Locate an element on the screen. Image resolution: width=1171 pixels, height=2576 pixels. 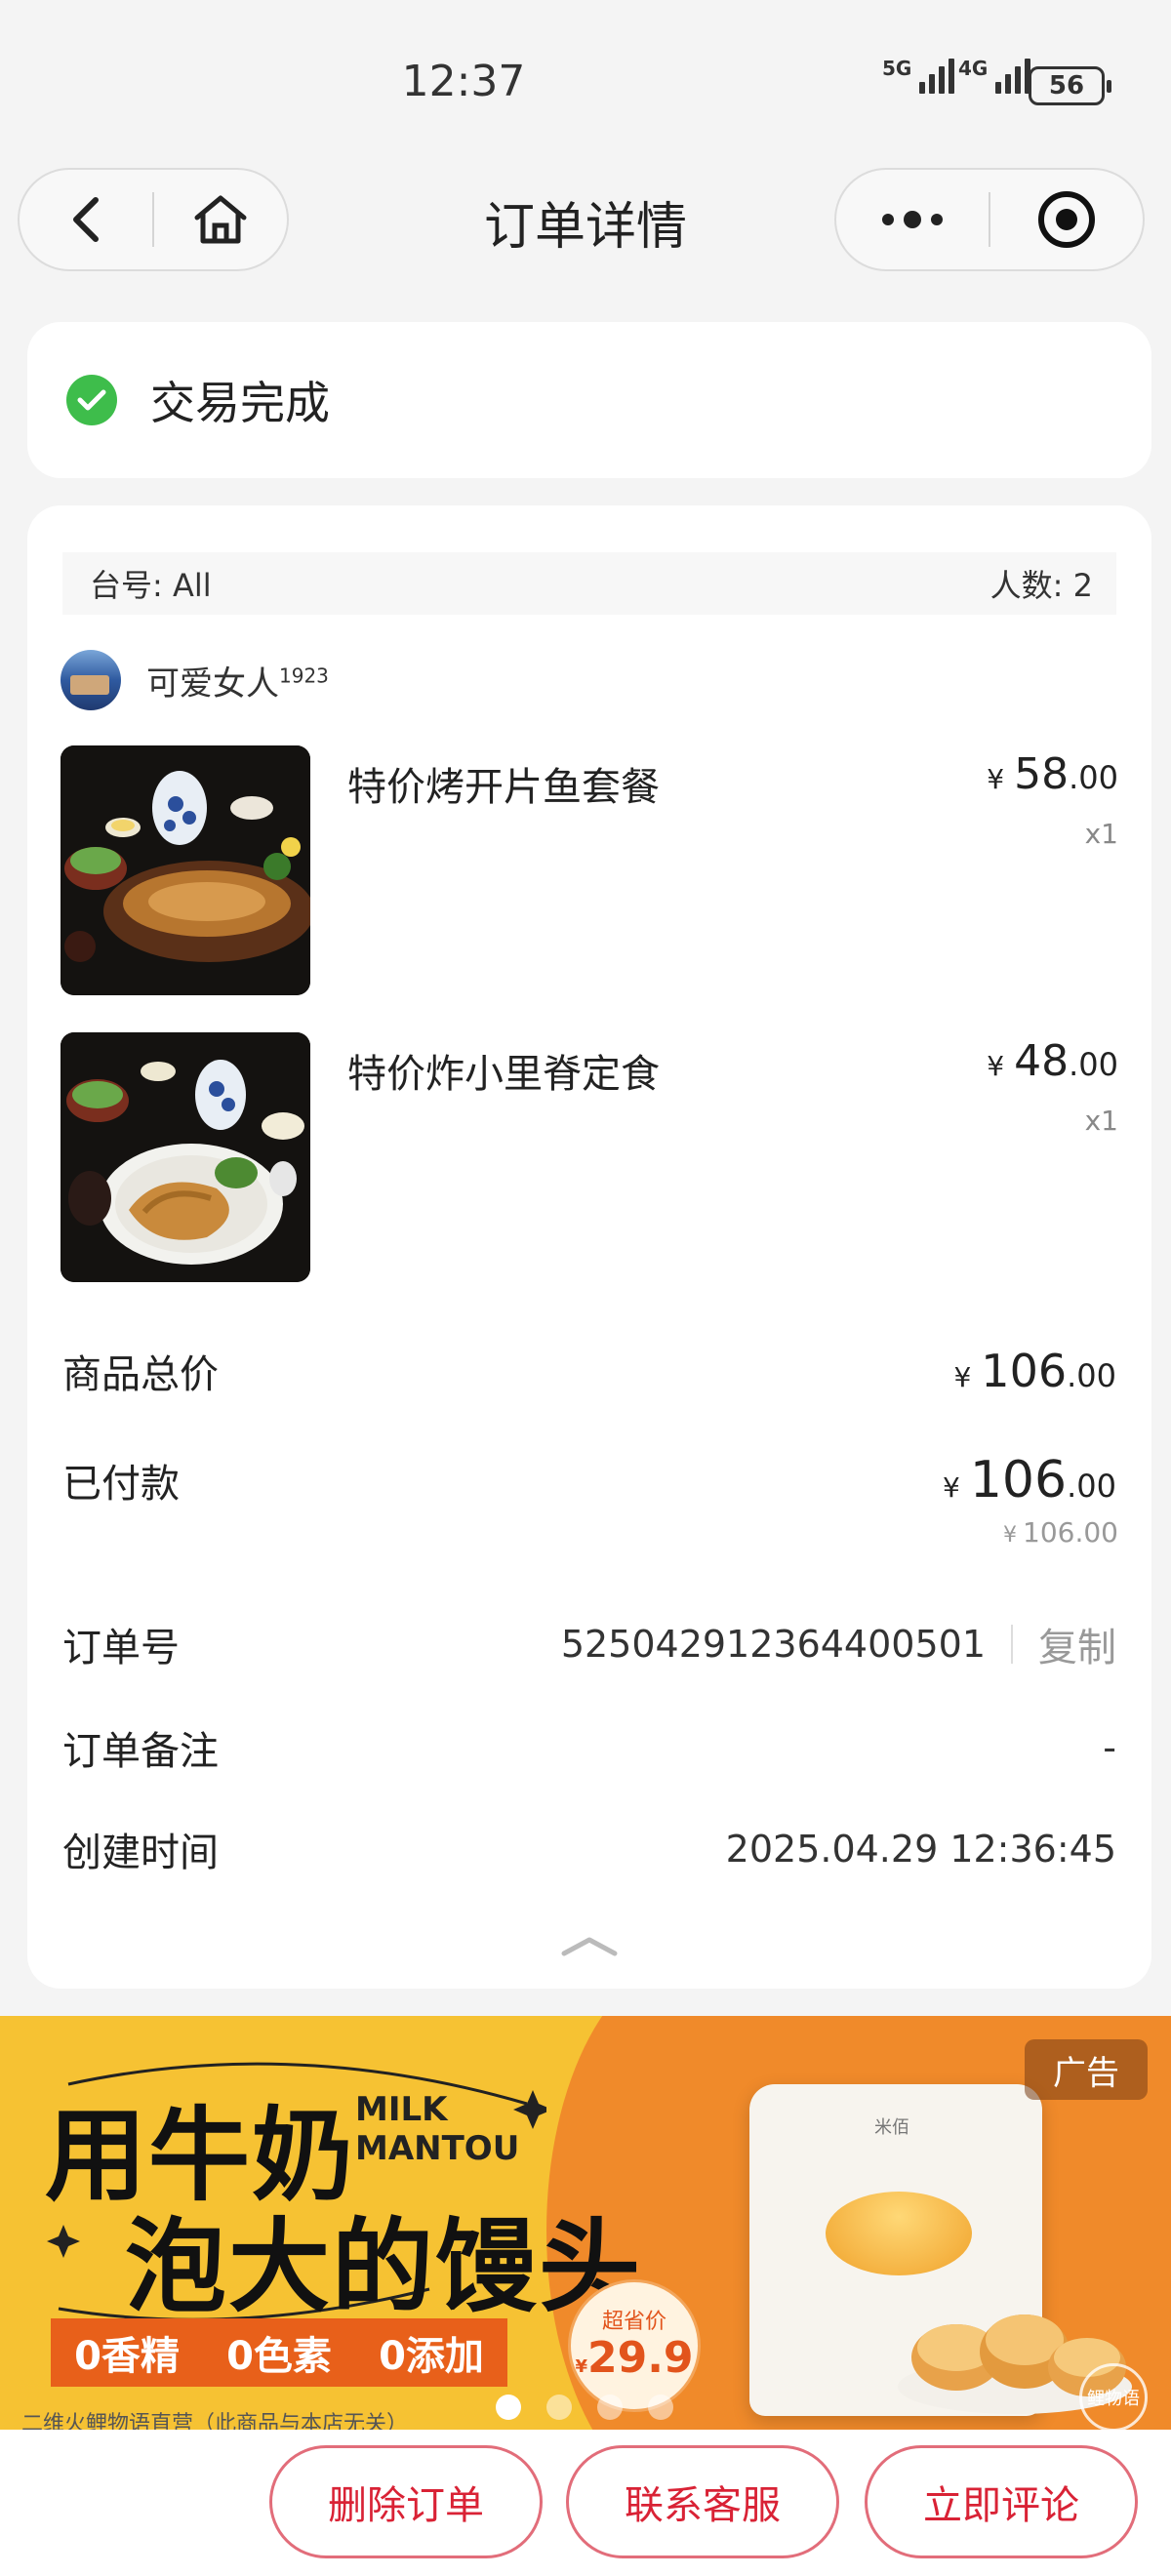
record-icon is located at coordinates (1066, 219).